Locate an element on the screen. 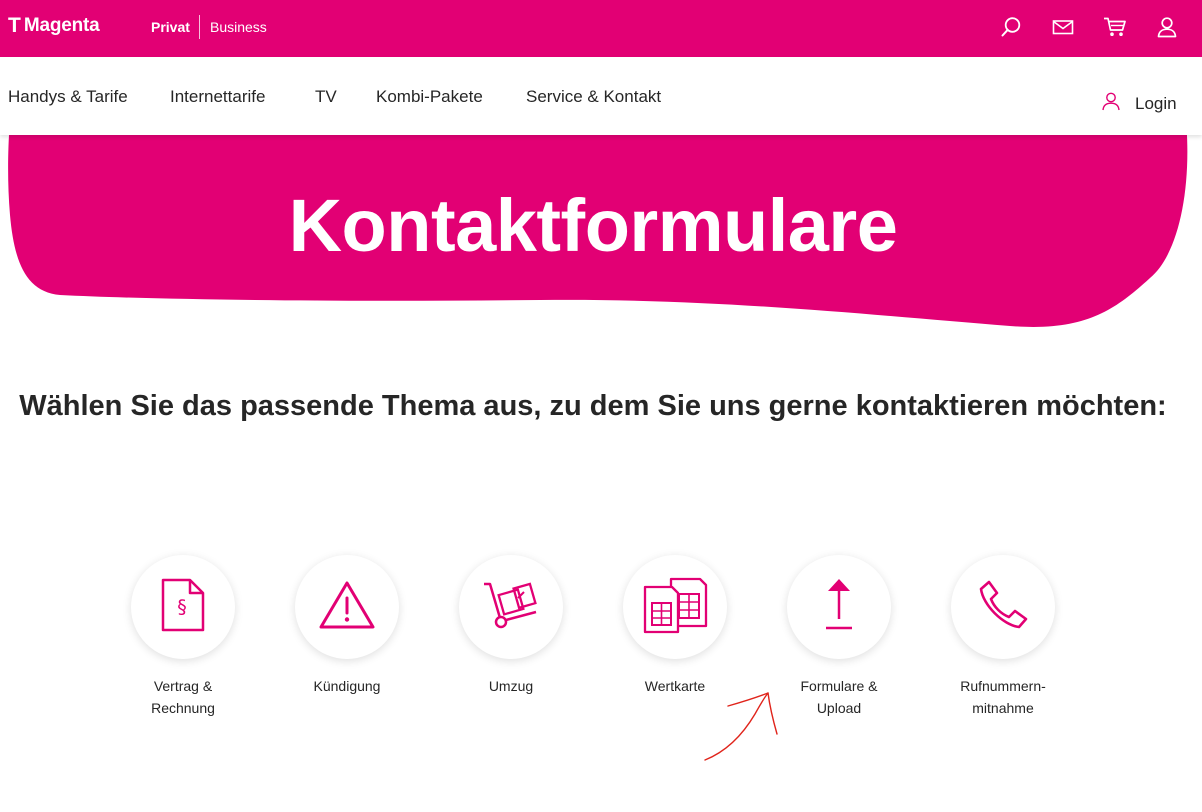 This screenshot has width=1202, height=812. warning-triangle-icon is located at coordinates (347, 607).